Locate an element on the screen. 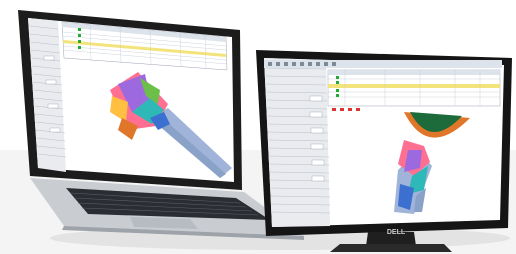 The width and height of the screenshot is (516, 254). monitor-brand-text: DELL is located at coordinates (396, 232).